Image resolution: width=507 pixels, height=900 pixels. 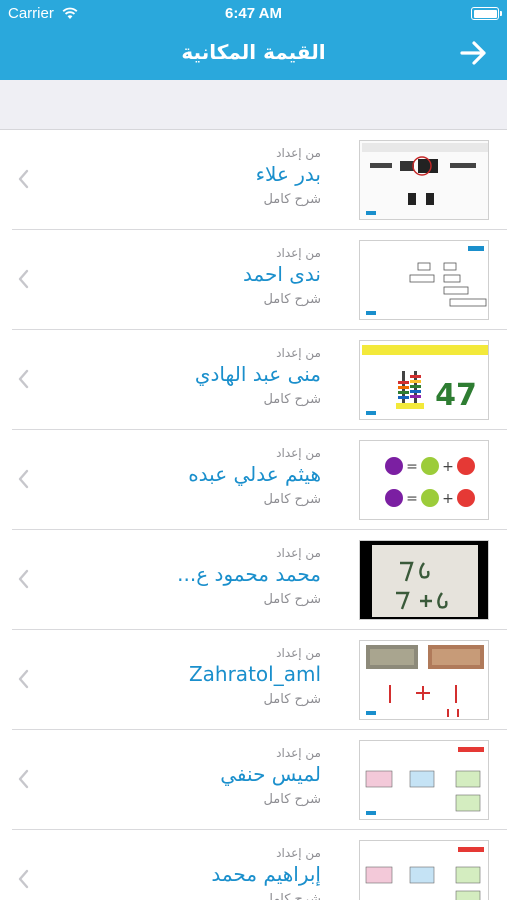 I want to click on status-time: 6:47 AM, so click(x=253, y=13).